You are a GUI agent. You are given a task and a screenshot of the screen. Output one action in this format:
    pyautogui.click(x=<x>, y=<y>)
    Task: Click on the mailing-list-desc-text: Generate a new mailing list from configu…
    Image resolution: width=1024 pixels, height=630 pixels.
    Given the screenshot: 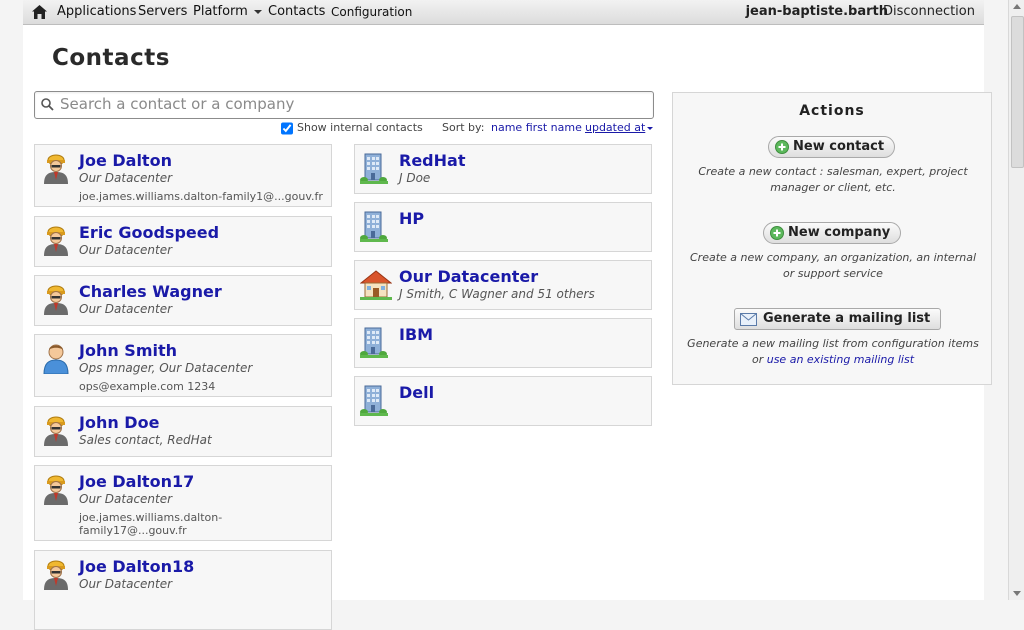 What is the action you would take?
    pyautogui.click(x=833, y=343)
    